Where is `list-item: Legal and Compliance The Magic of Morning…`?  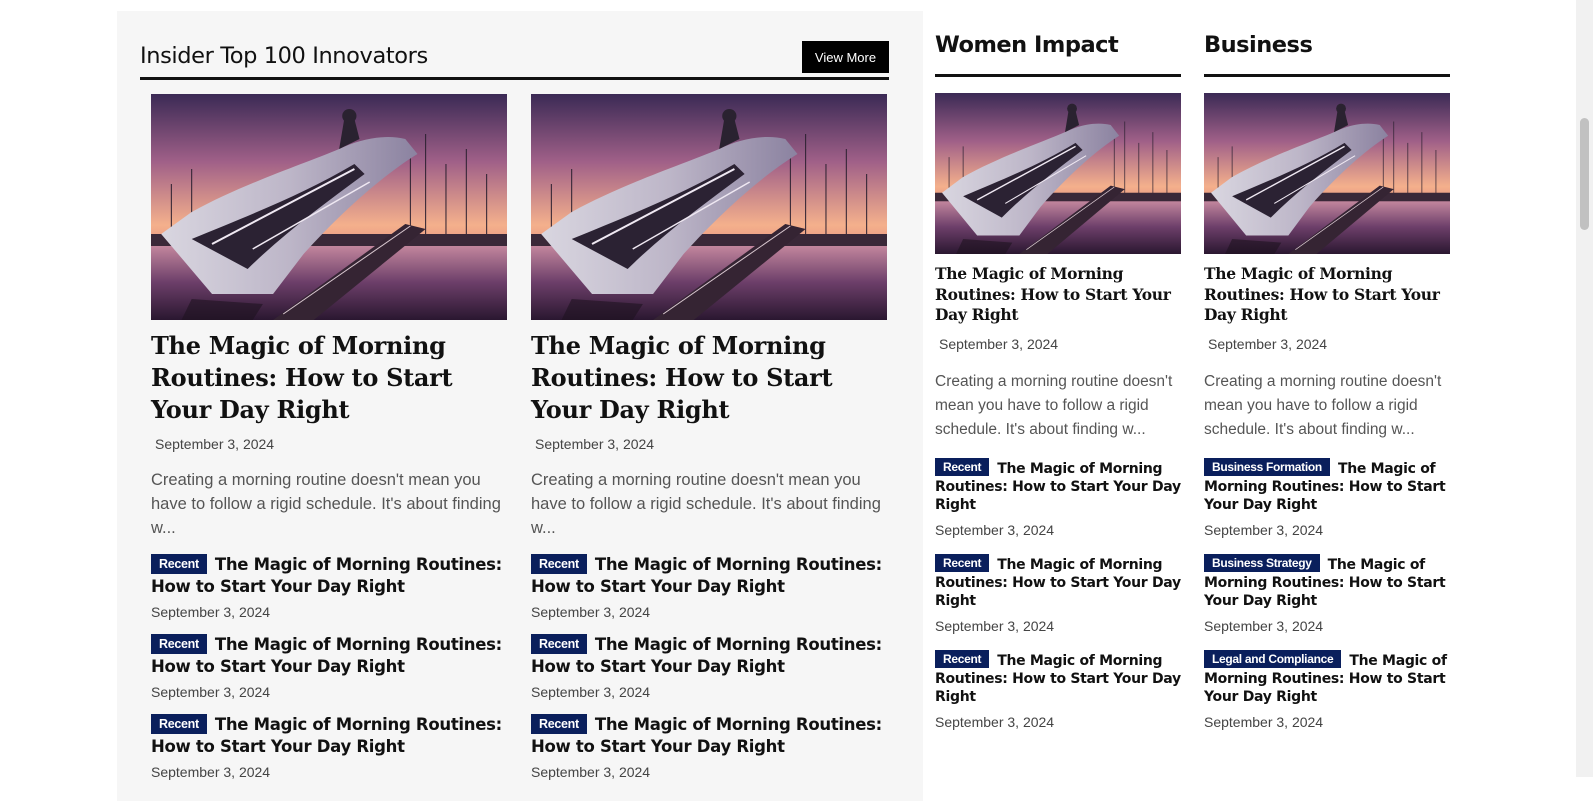 list-item: Legal and Compliance The Magic of Morning… is located at coordinates (1327, 689).